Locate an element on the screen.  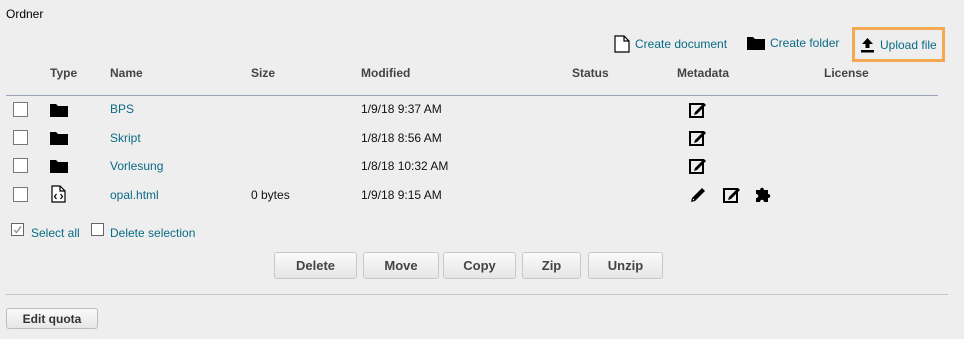
file-modified: 1/9/18 9:37 AM is located at coordinates (401, 109).